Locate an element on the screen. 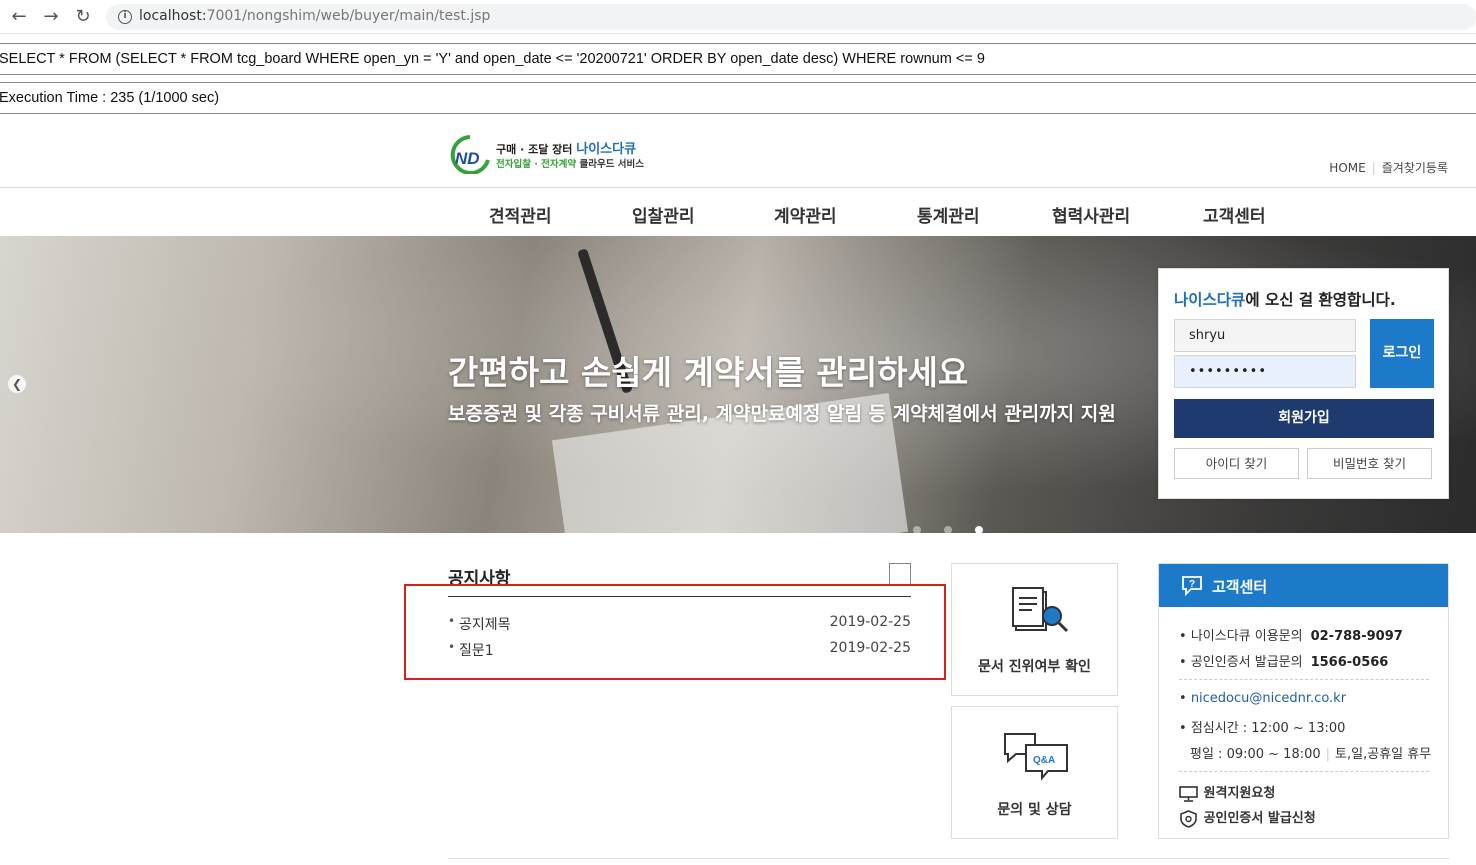 This screenshot has width=1476, height=865. cs-hours: 평일 : 09:00 ~ 18:00 | 토,일,공휴일 휴무 is located at coordinates (1310, 752).